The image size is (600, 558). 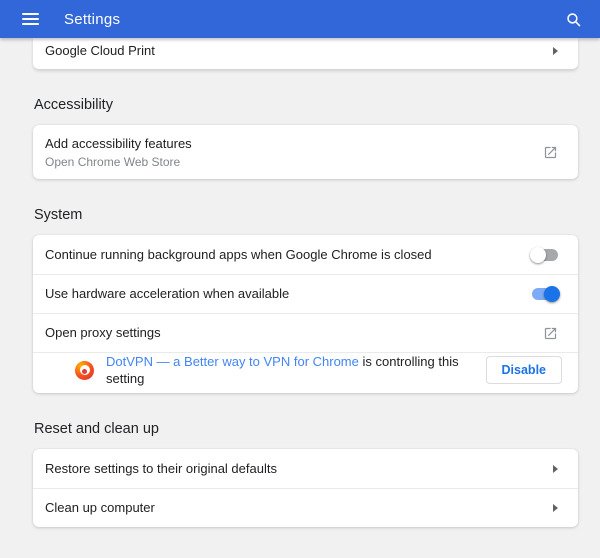 I want to click on advanced-card-partial: Google Cloud Print, so click(x=305, y=53).